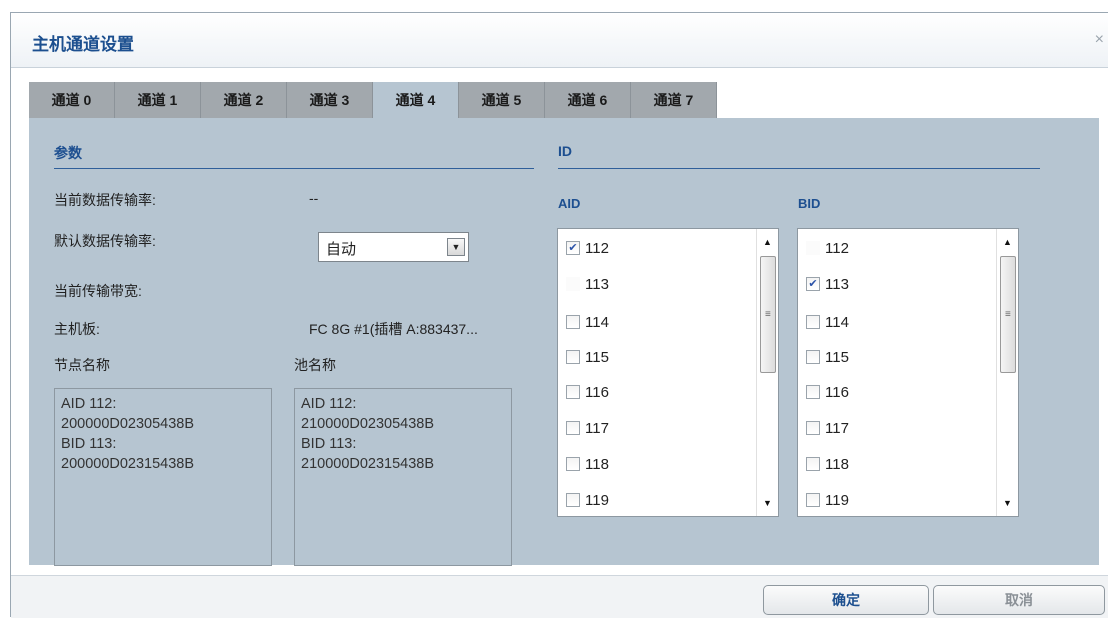  Describe the element at coordinates (77, 329) in the screenshot. I see `board-label: 主机板:` at that location.